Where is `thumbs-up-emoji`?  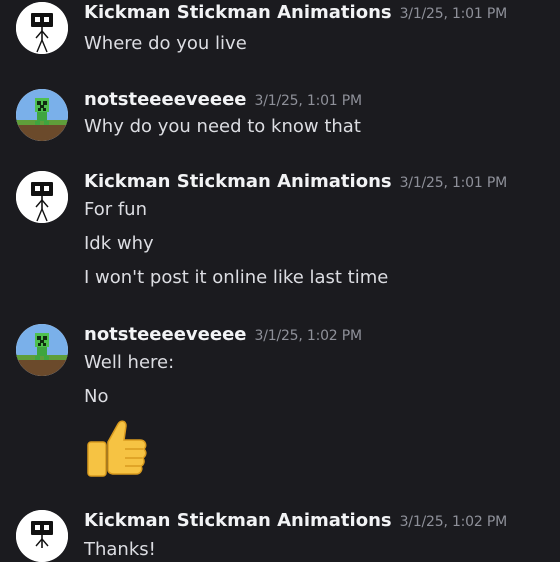
thumbs-up-emoji is located at coordinates (117, 449).